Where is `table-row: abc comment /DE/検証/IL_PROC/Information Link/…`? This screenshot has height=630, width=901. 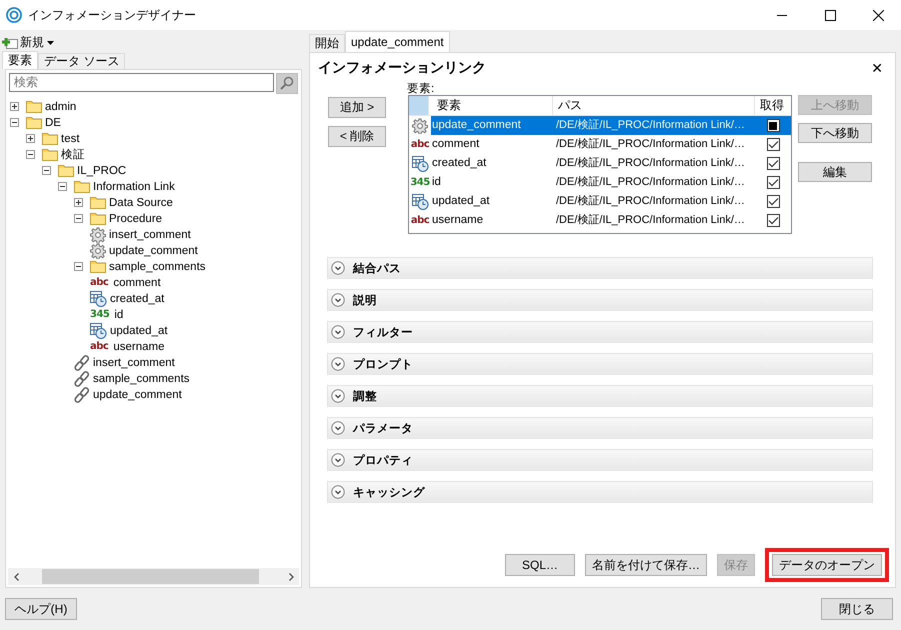 table-row: abc comment /DE/検証/IL_PROC/Information Link/… is located at coordinates (600, 144).